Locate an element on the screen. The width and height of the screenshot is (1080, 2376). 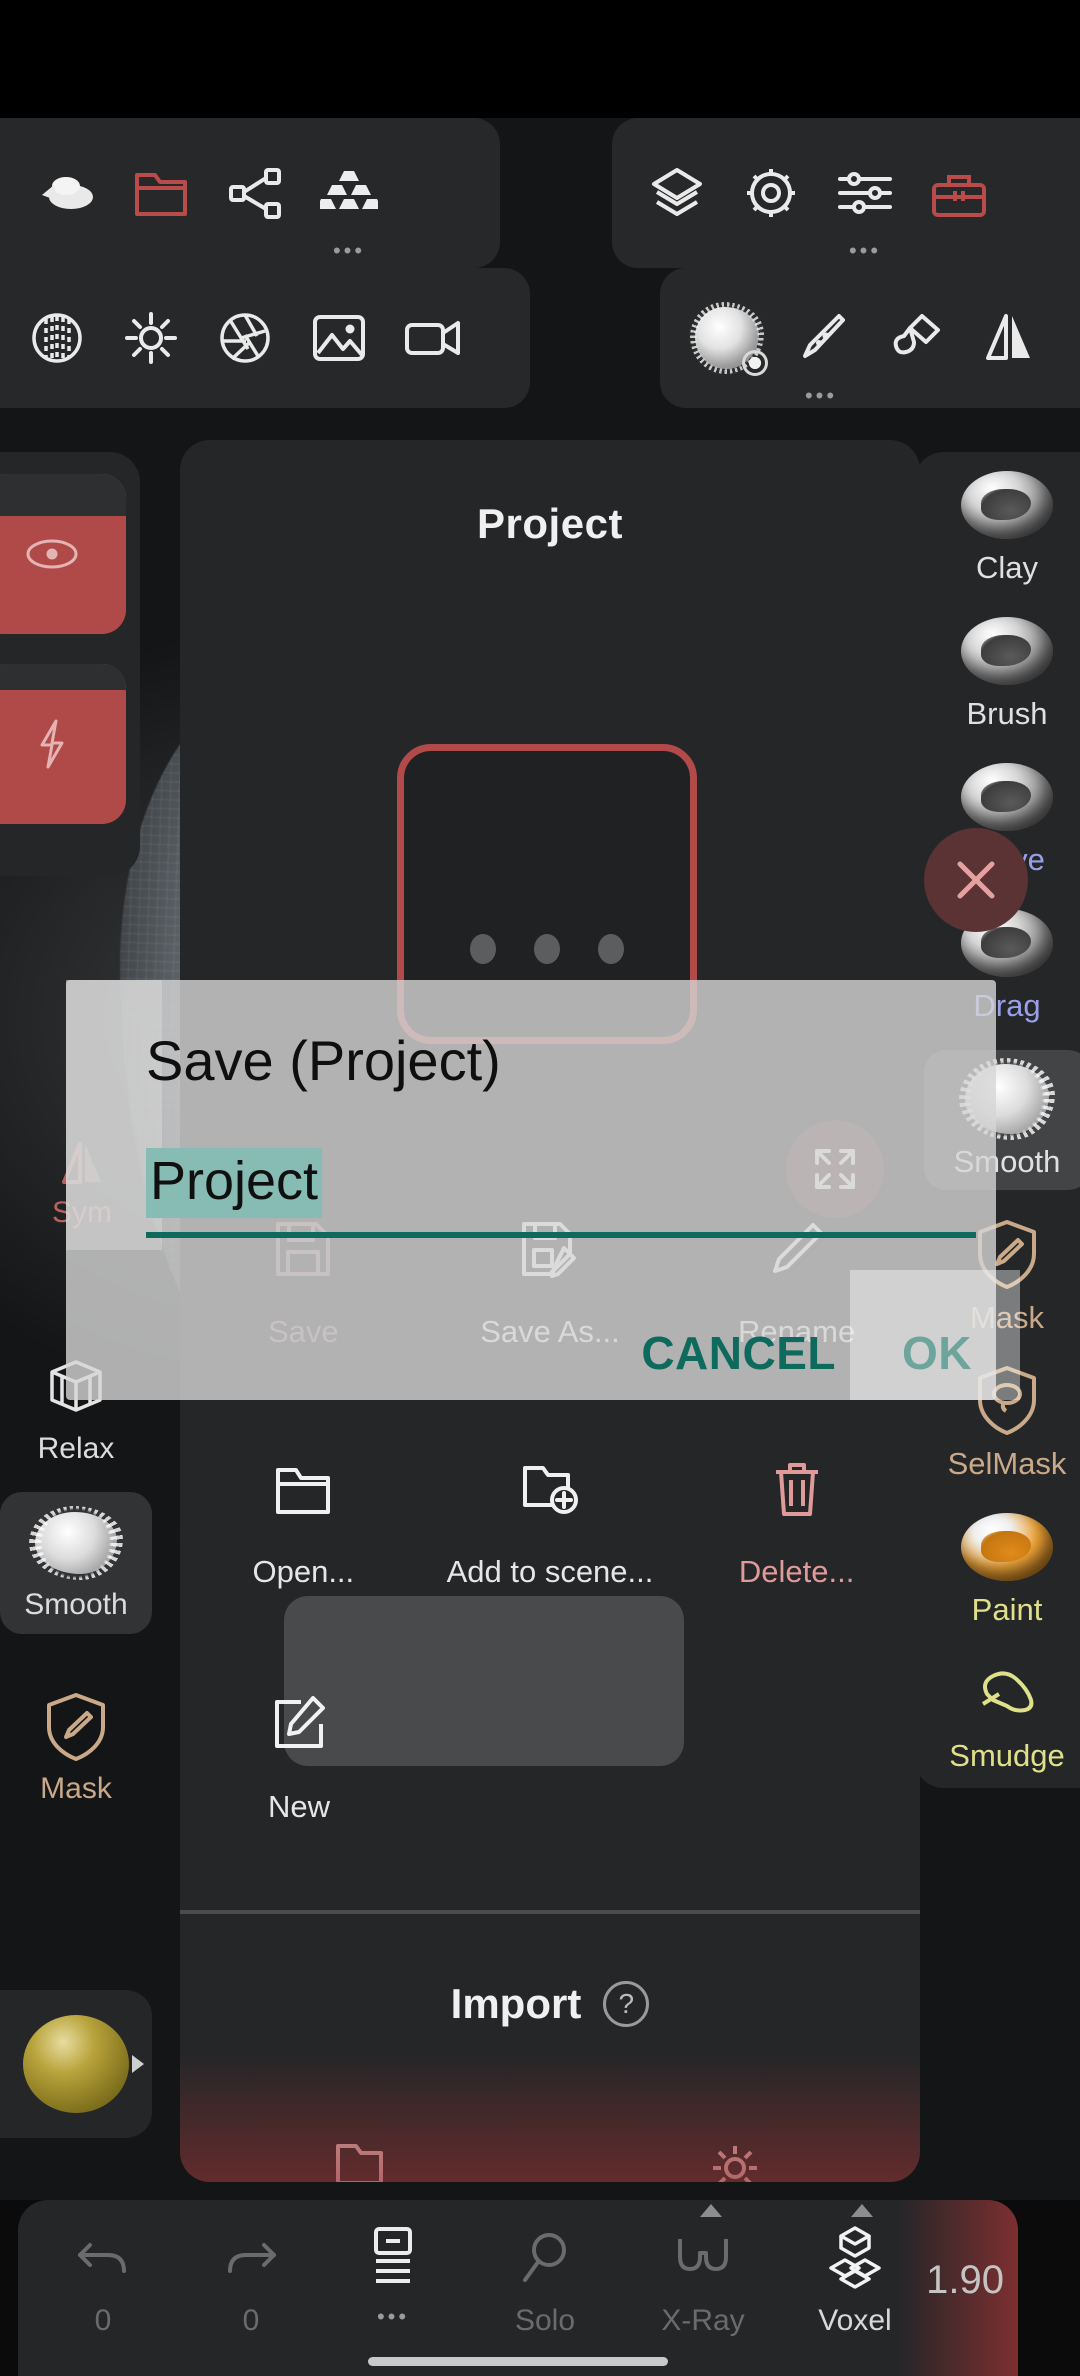
cancel-button: CANCEL is located at coordinates (738, 1353).